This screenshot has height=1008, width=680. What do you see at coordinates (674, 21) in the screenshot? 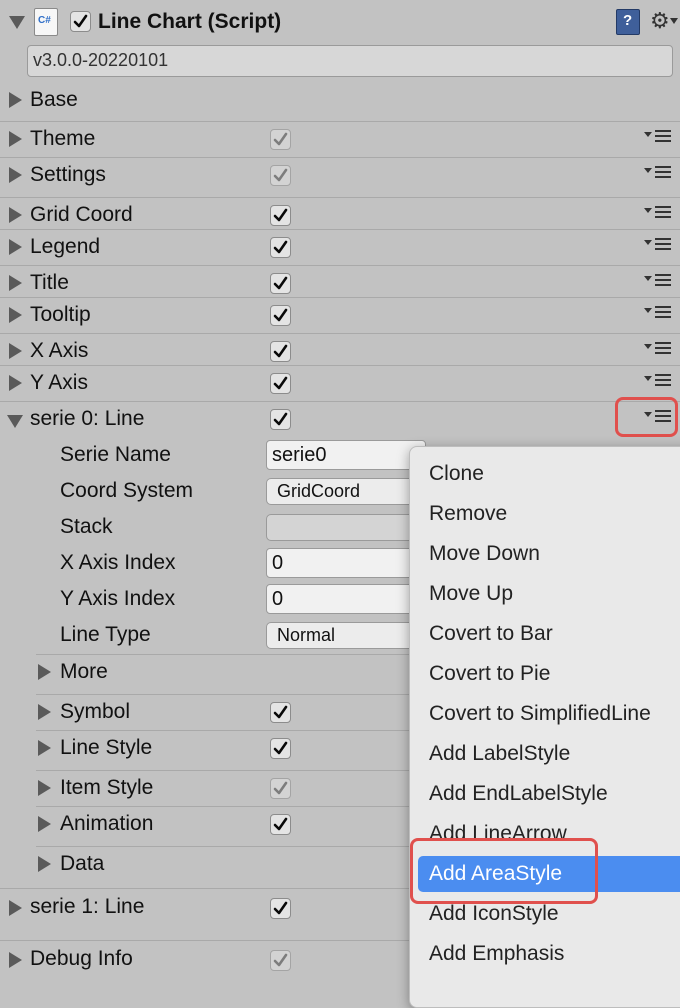
I see `gear-dropdown-icon` at bounding box center [674, 21].